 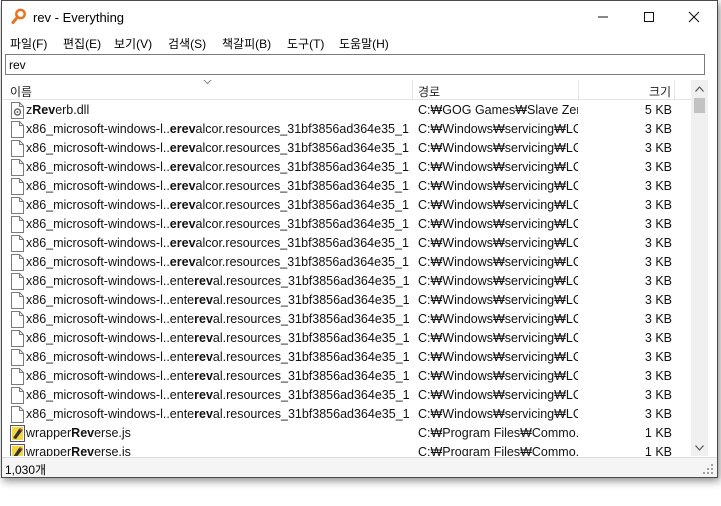 I want to click on scroll-down-button, so click(x=699, y=447).